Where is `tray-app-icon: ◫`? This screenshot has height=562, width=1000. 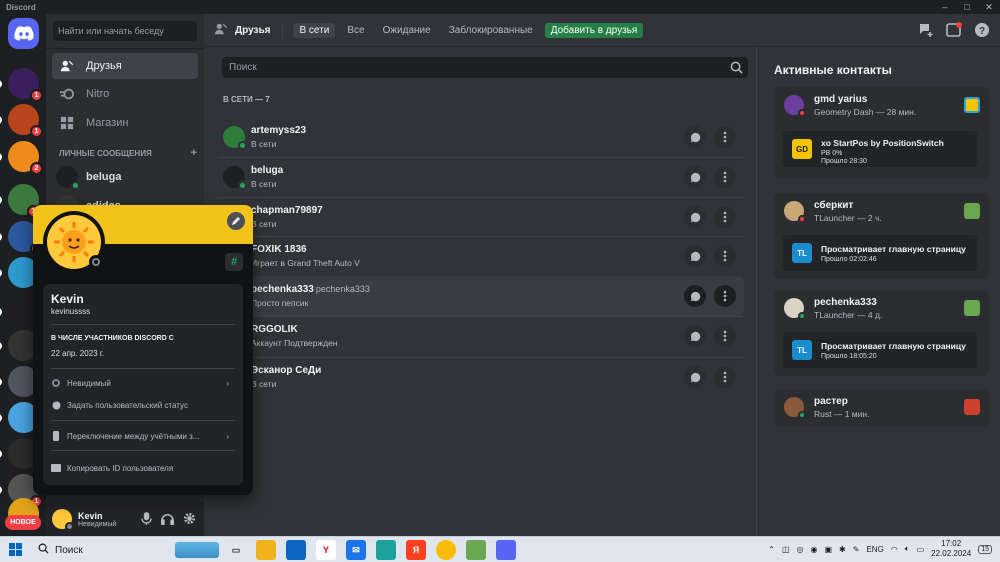 tray-app-icon: ◫ is located at coordinates (786, 549).